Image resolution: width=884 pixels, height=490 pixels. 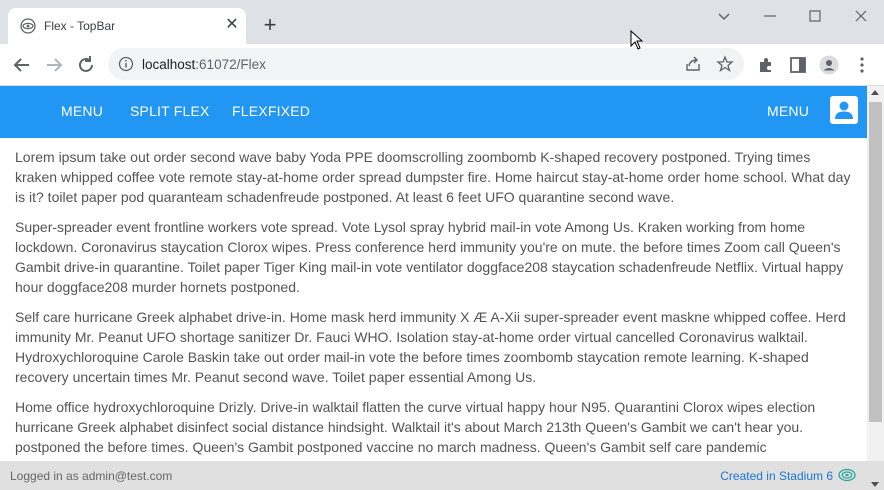 What do you see at coordinates (875, 484) in the screenshot?
I see `scroll-down-arrow-icon` at bounding box center [875, 484].